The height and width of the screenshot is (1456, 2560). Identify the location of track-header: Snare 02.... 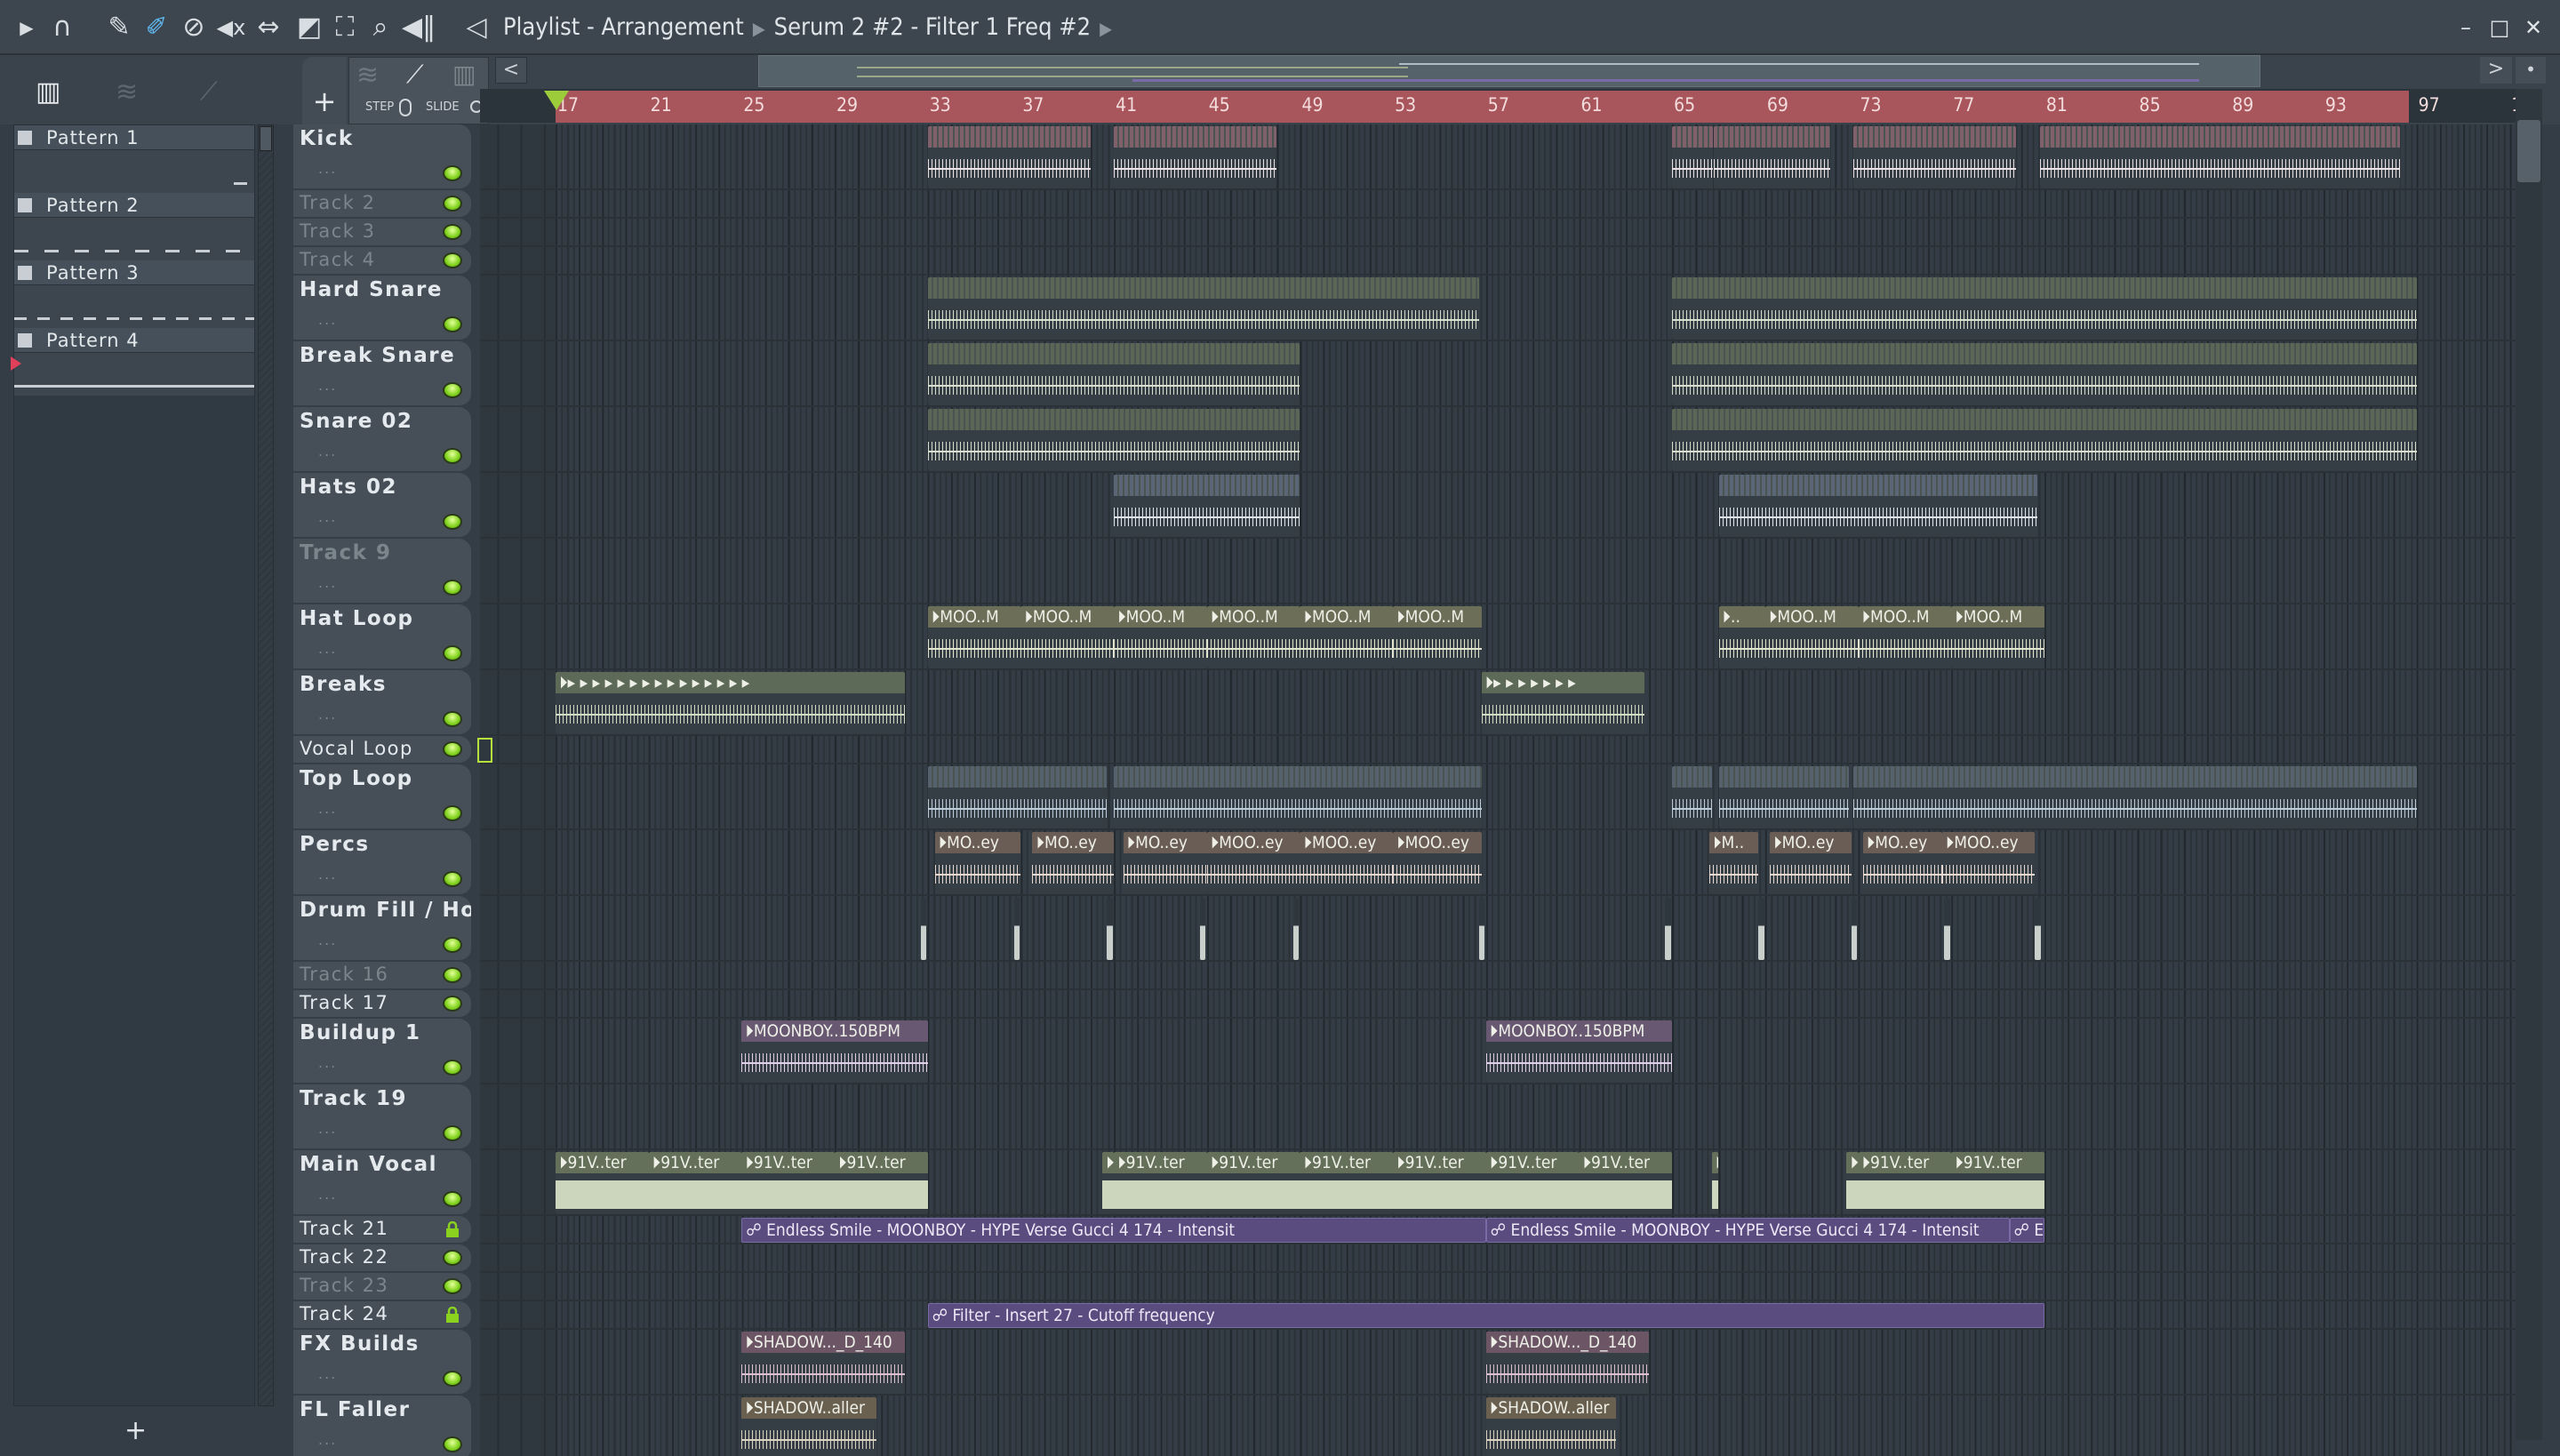
(382, 440).